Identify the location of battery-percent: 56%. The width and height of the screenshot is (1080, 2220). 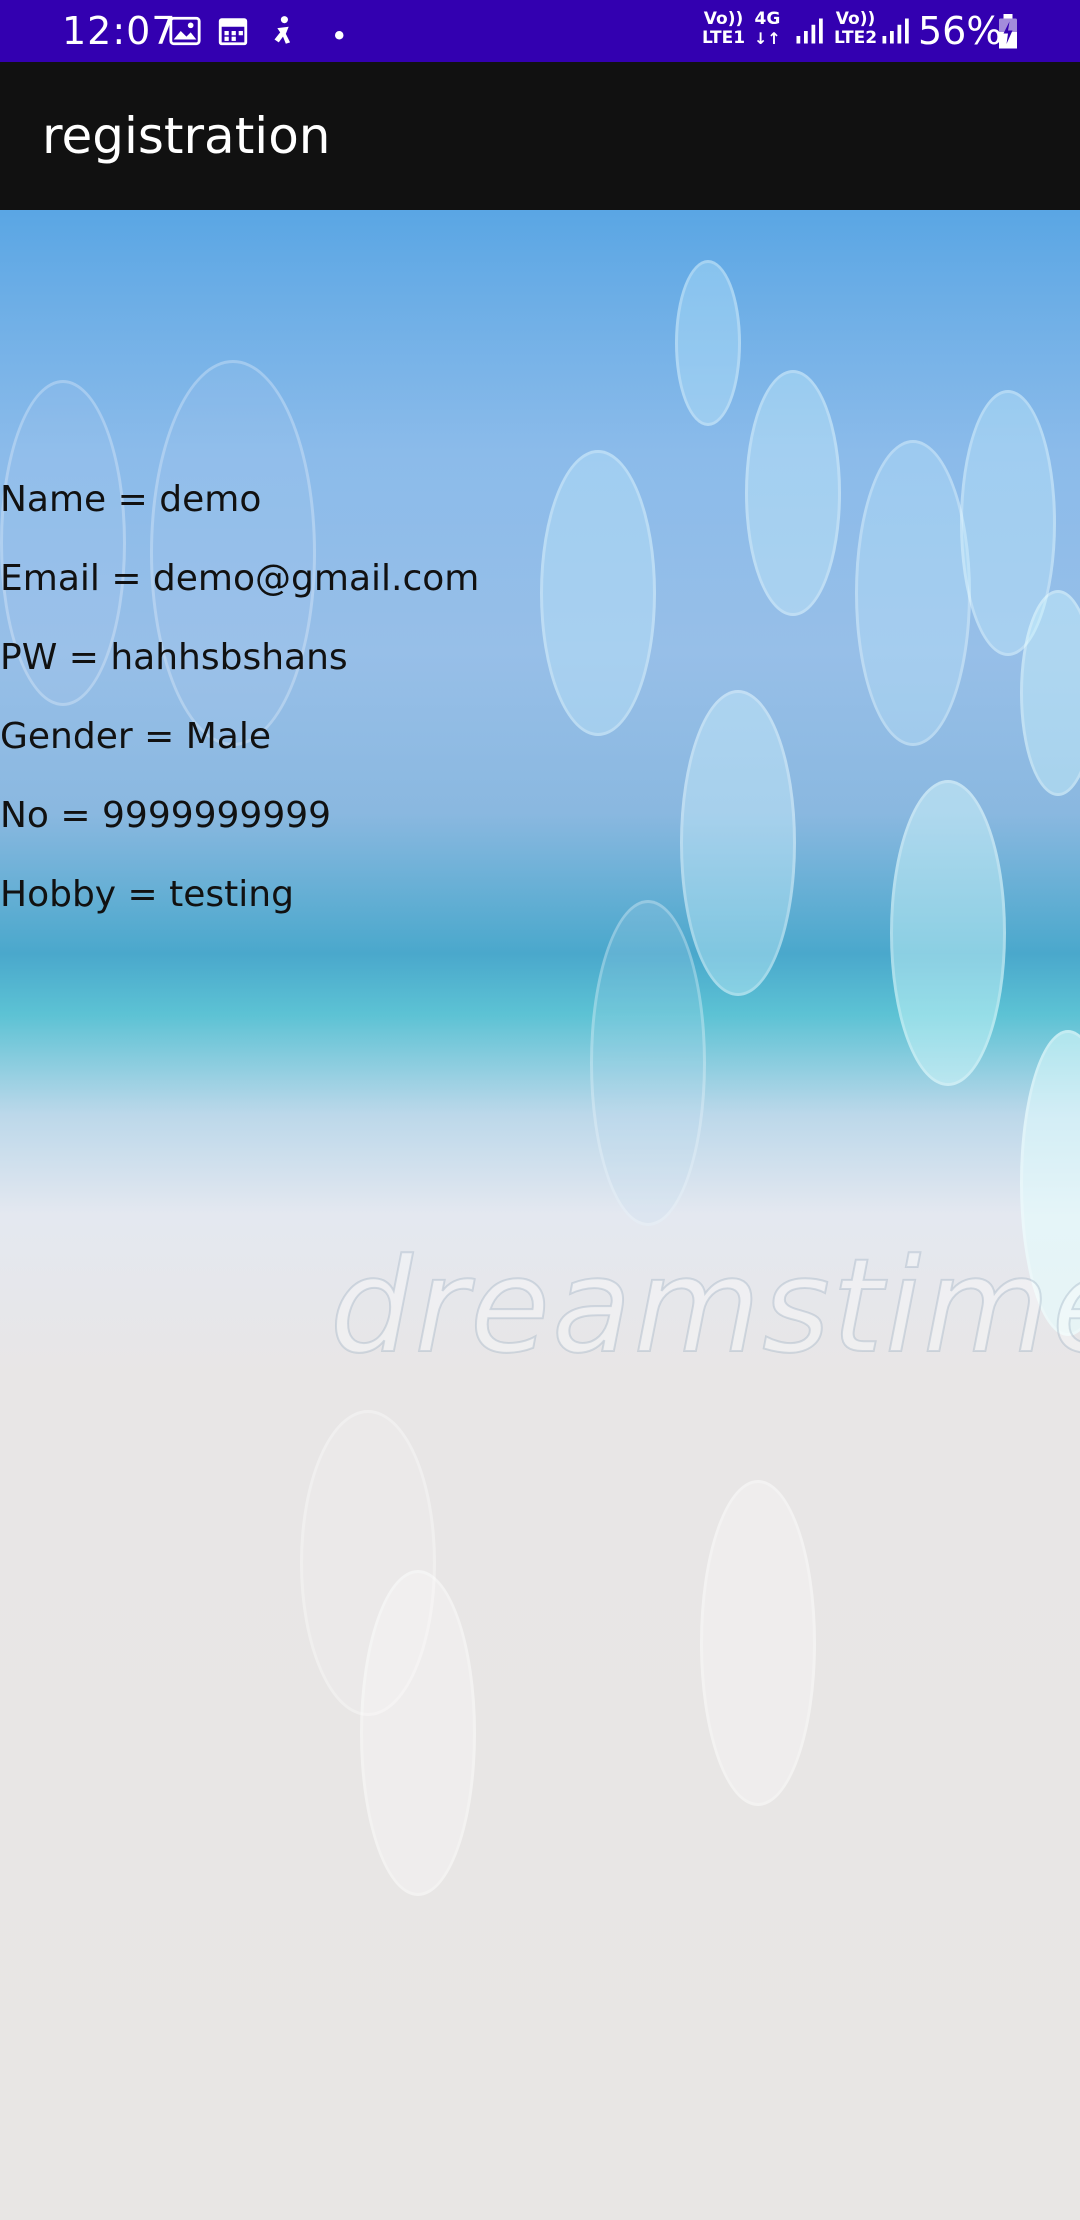
(960, 31).